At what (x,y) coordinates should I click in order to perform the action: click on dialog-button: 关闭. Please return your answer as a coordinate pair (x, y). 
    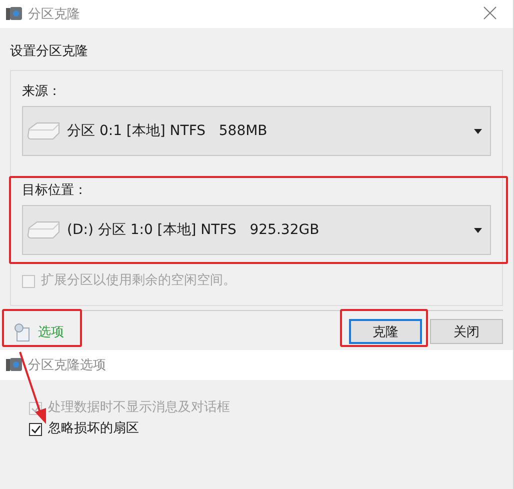
    Looking at the image, I should click on (466, 331).